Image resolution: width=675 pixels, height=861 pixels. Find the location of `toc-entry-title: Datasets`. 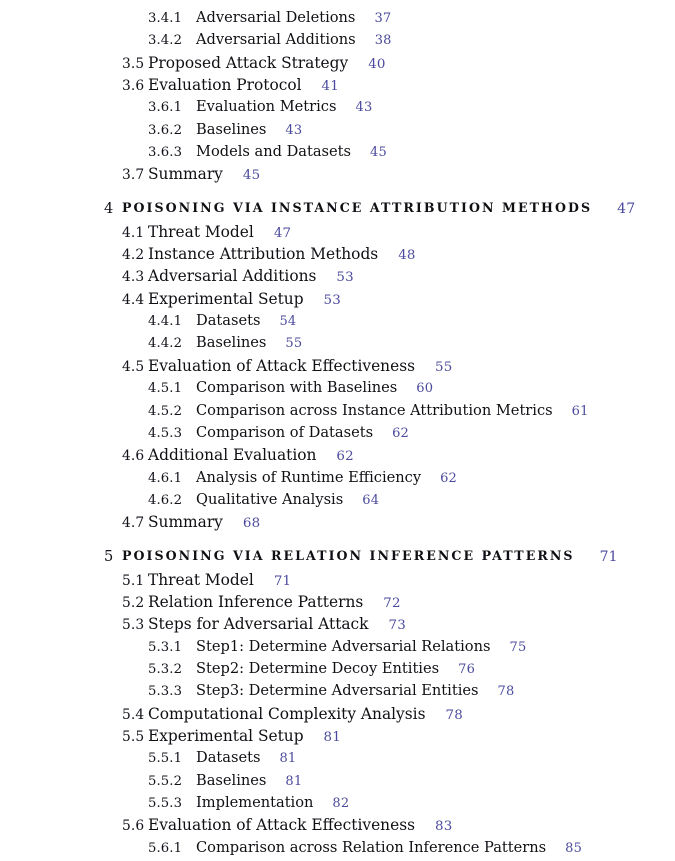

toc-entry-title: Datasets is located at coordinates (228, 758).